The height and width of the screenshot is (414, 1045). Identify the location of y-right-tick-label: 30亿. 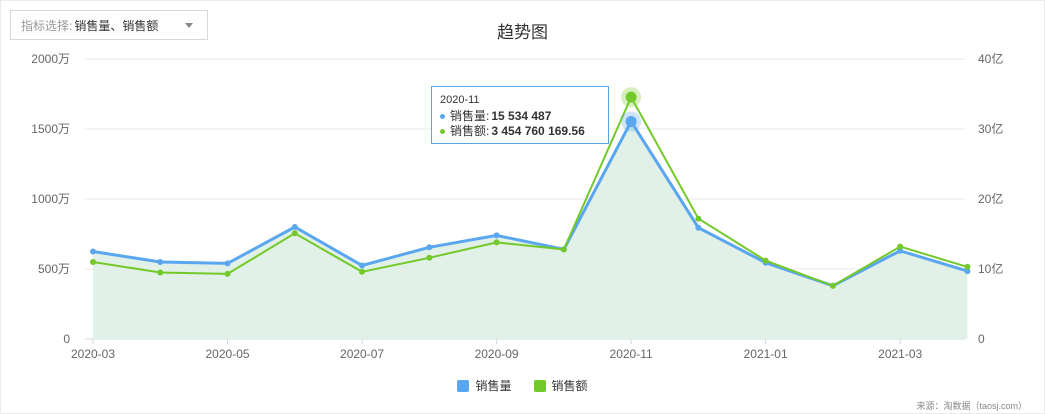
(990, 128).